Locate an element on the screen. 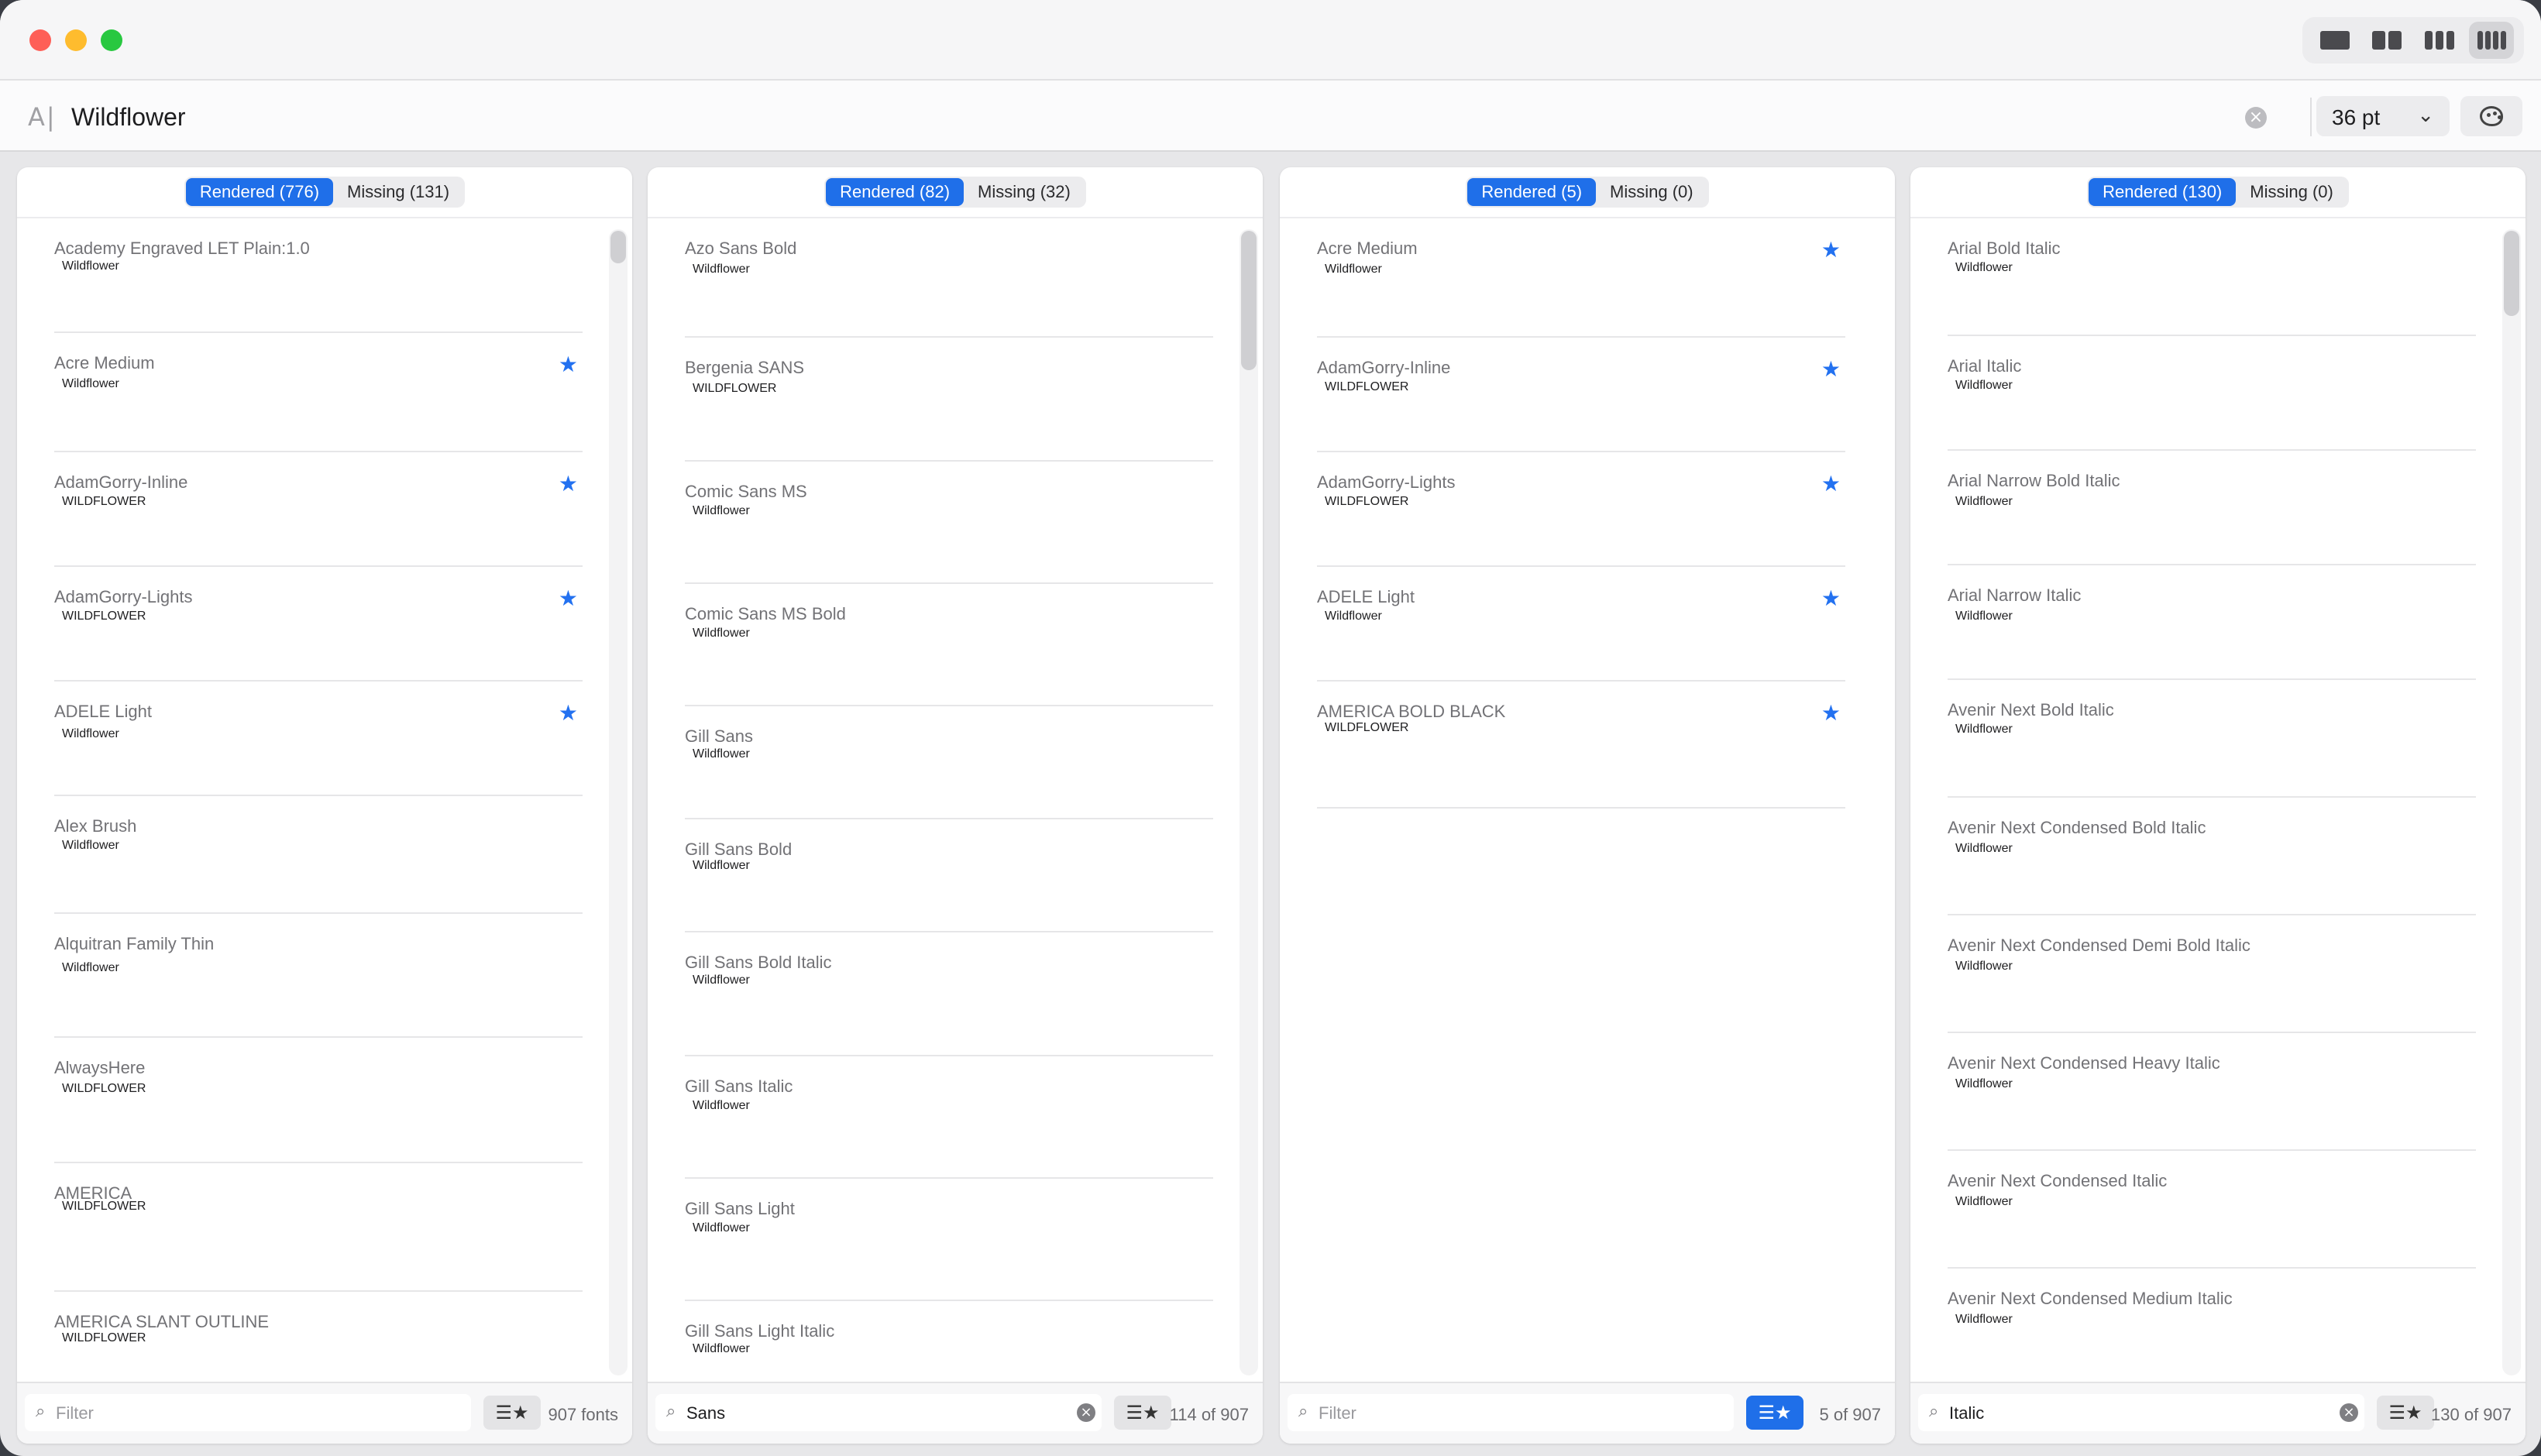 The height and width of the screenshot is (1456, 2541). font-list-item: Gill Sans Light Wildflower is located at coordinates (949, 1240).